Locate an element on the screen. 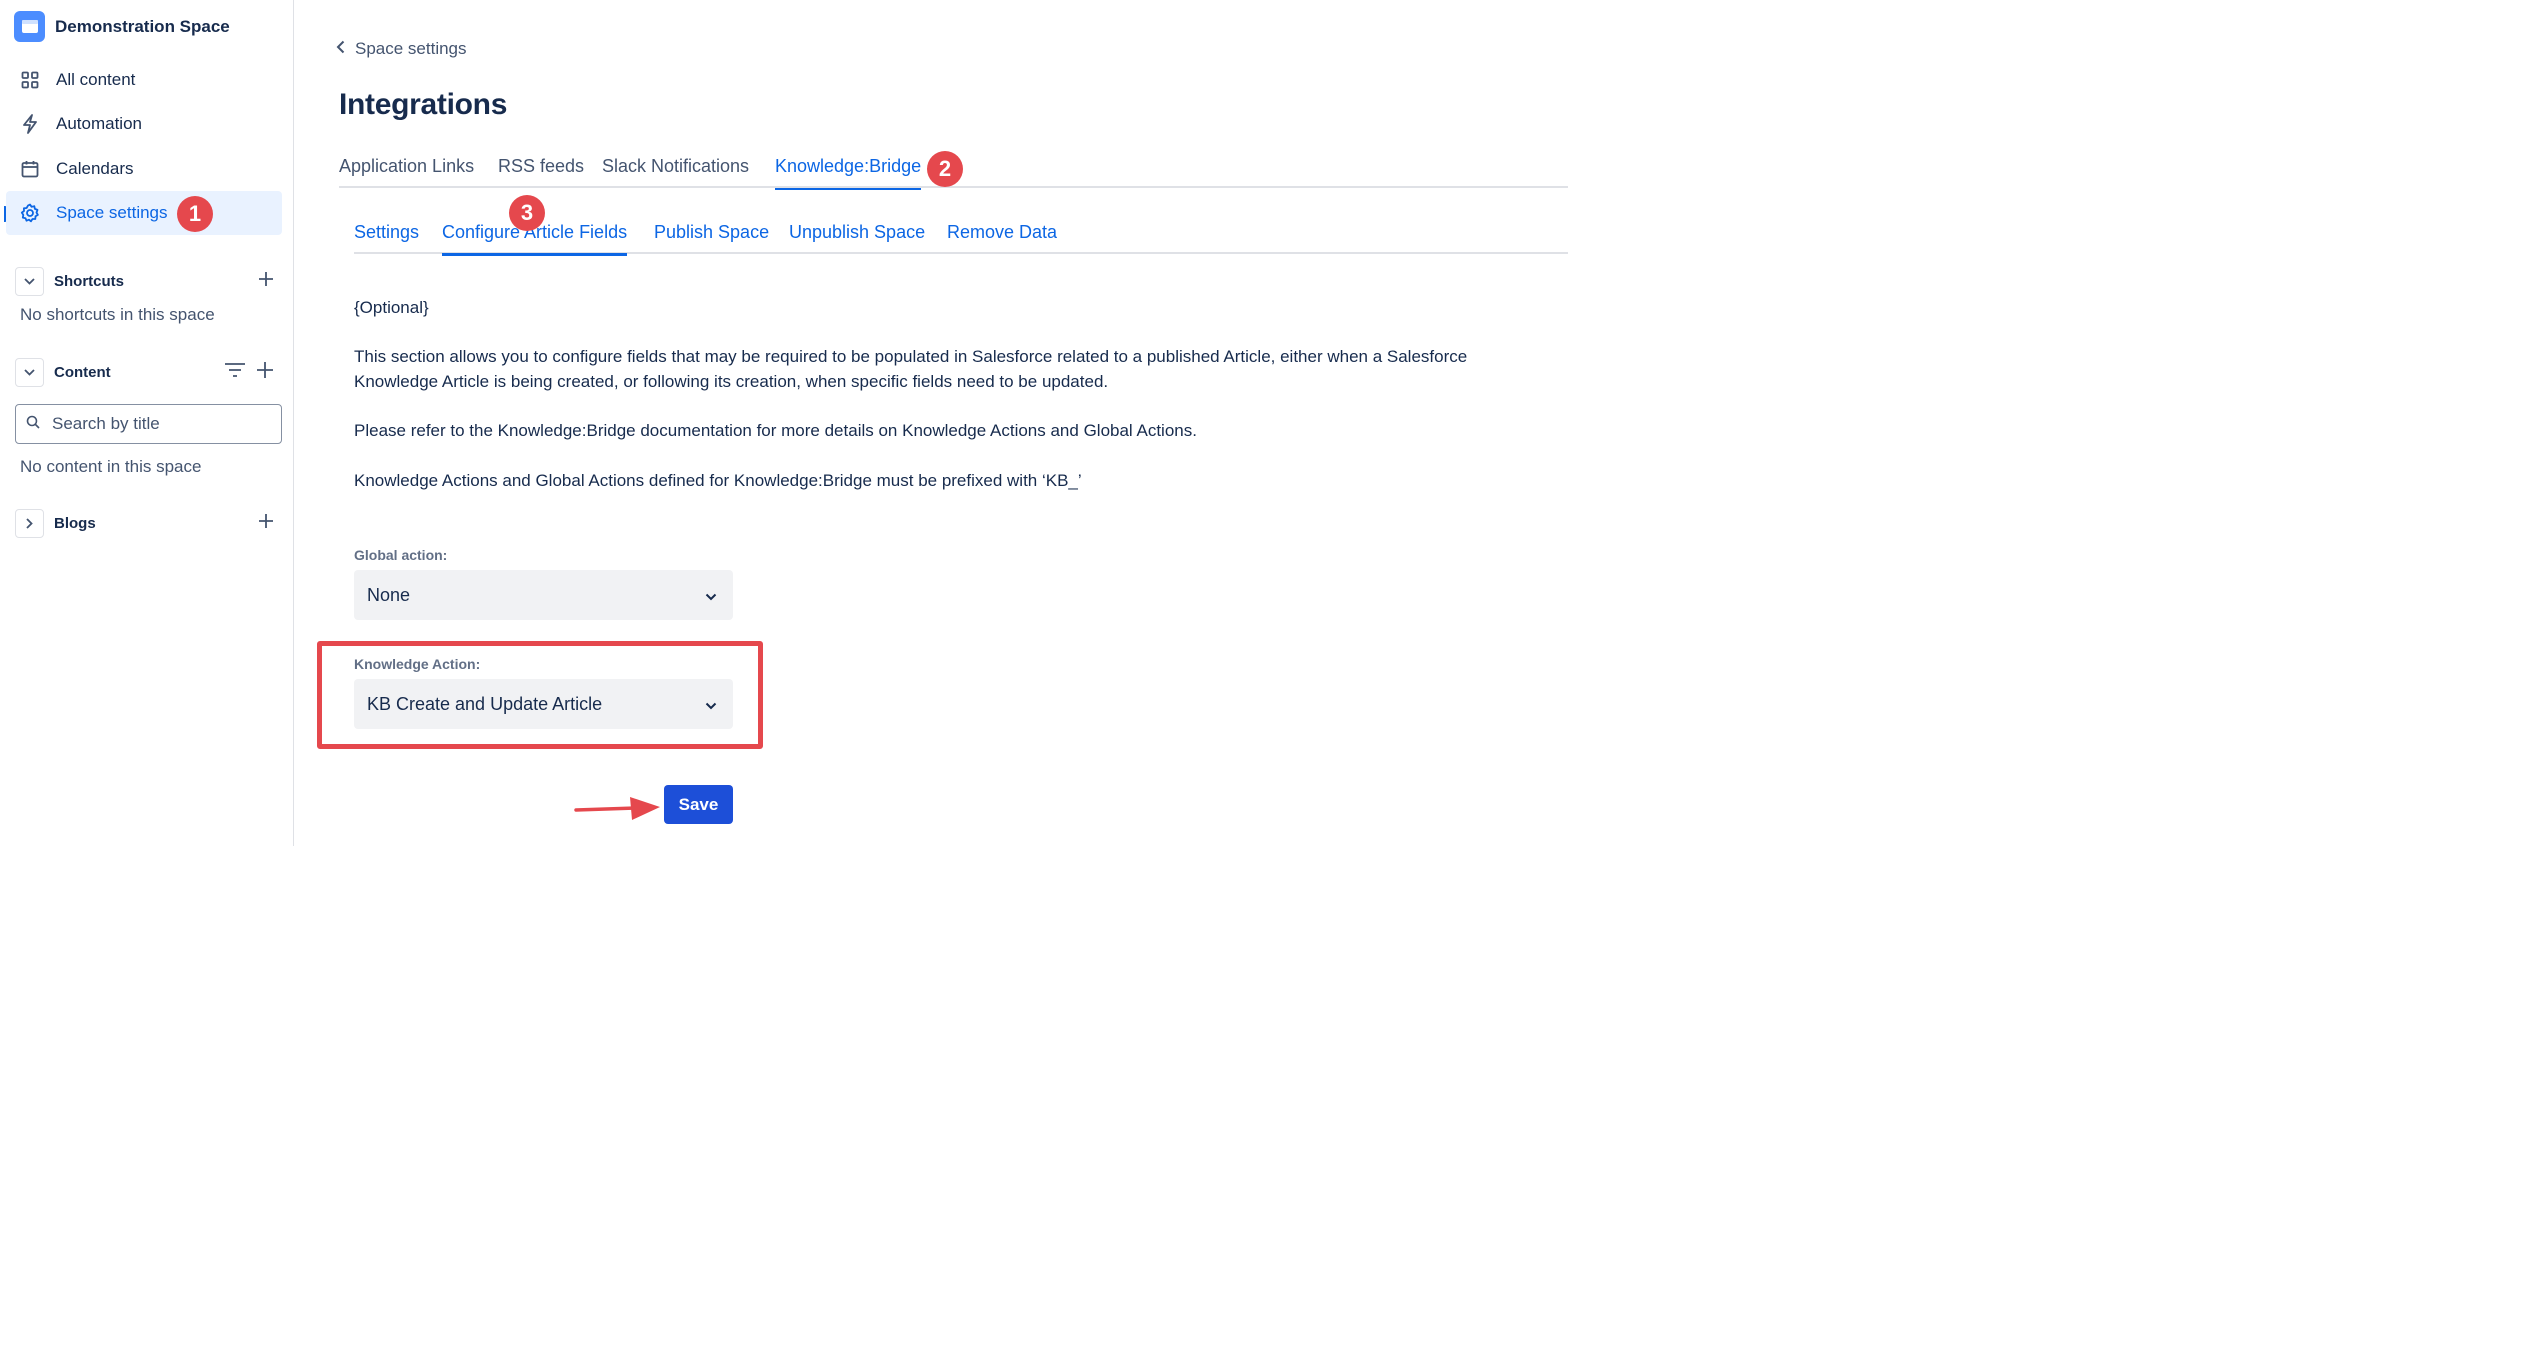  space-header: Demonstration Space is located at coordinates (122, 26).